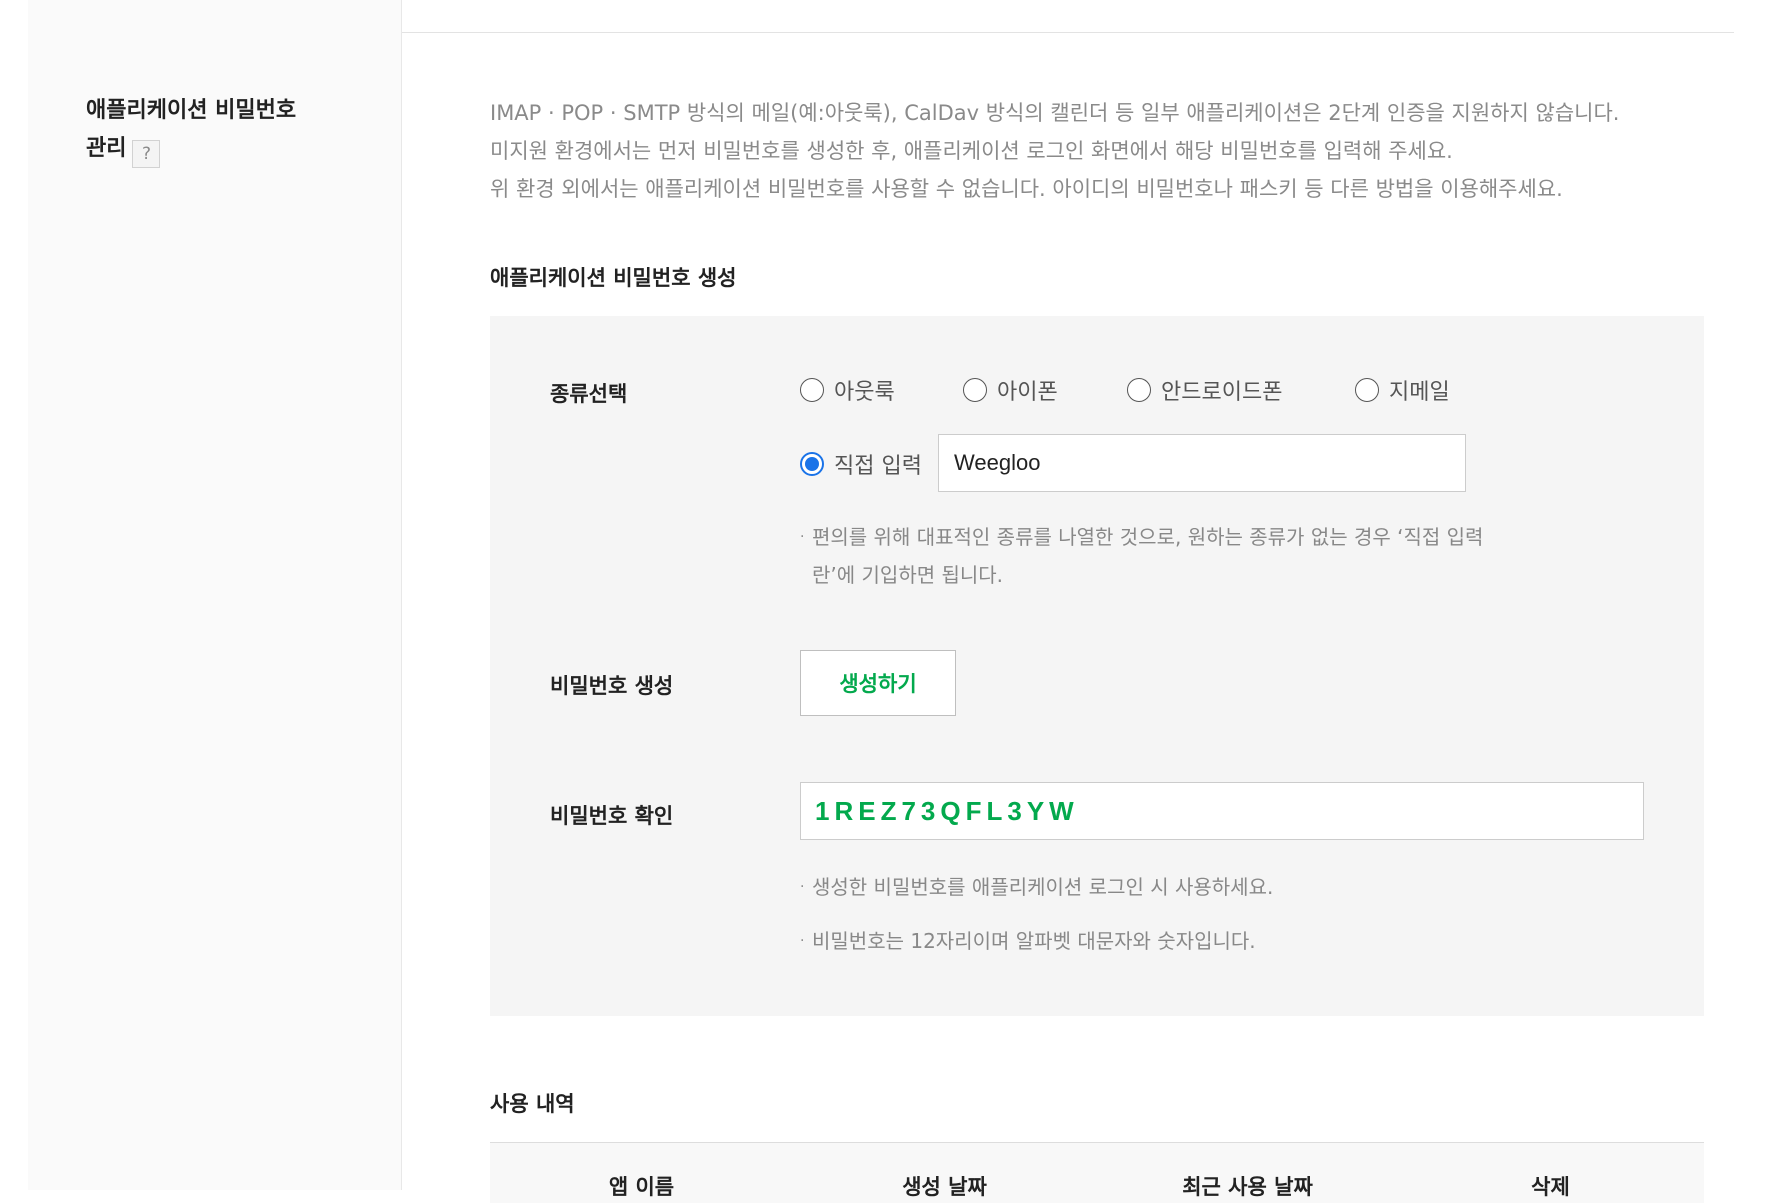 This screenshot has width=1790, height=1203. Describe the element at coordinates (1419, 392) in the screenshot. I see `radio-label: 지메일` at that location.